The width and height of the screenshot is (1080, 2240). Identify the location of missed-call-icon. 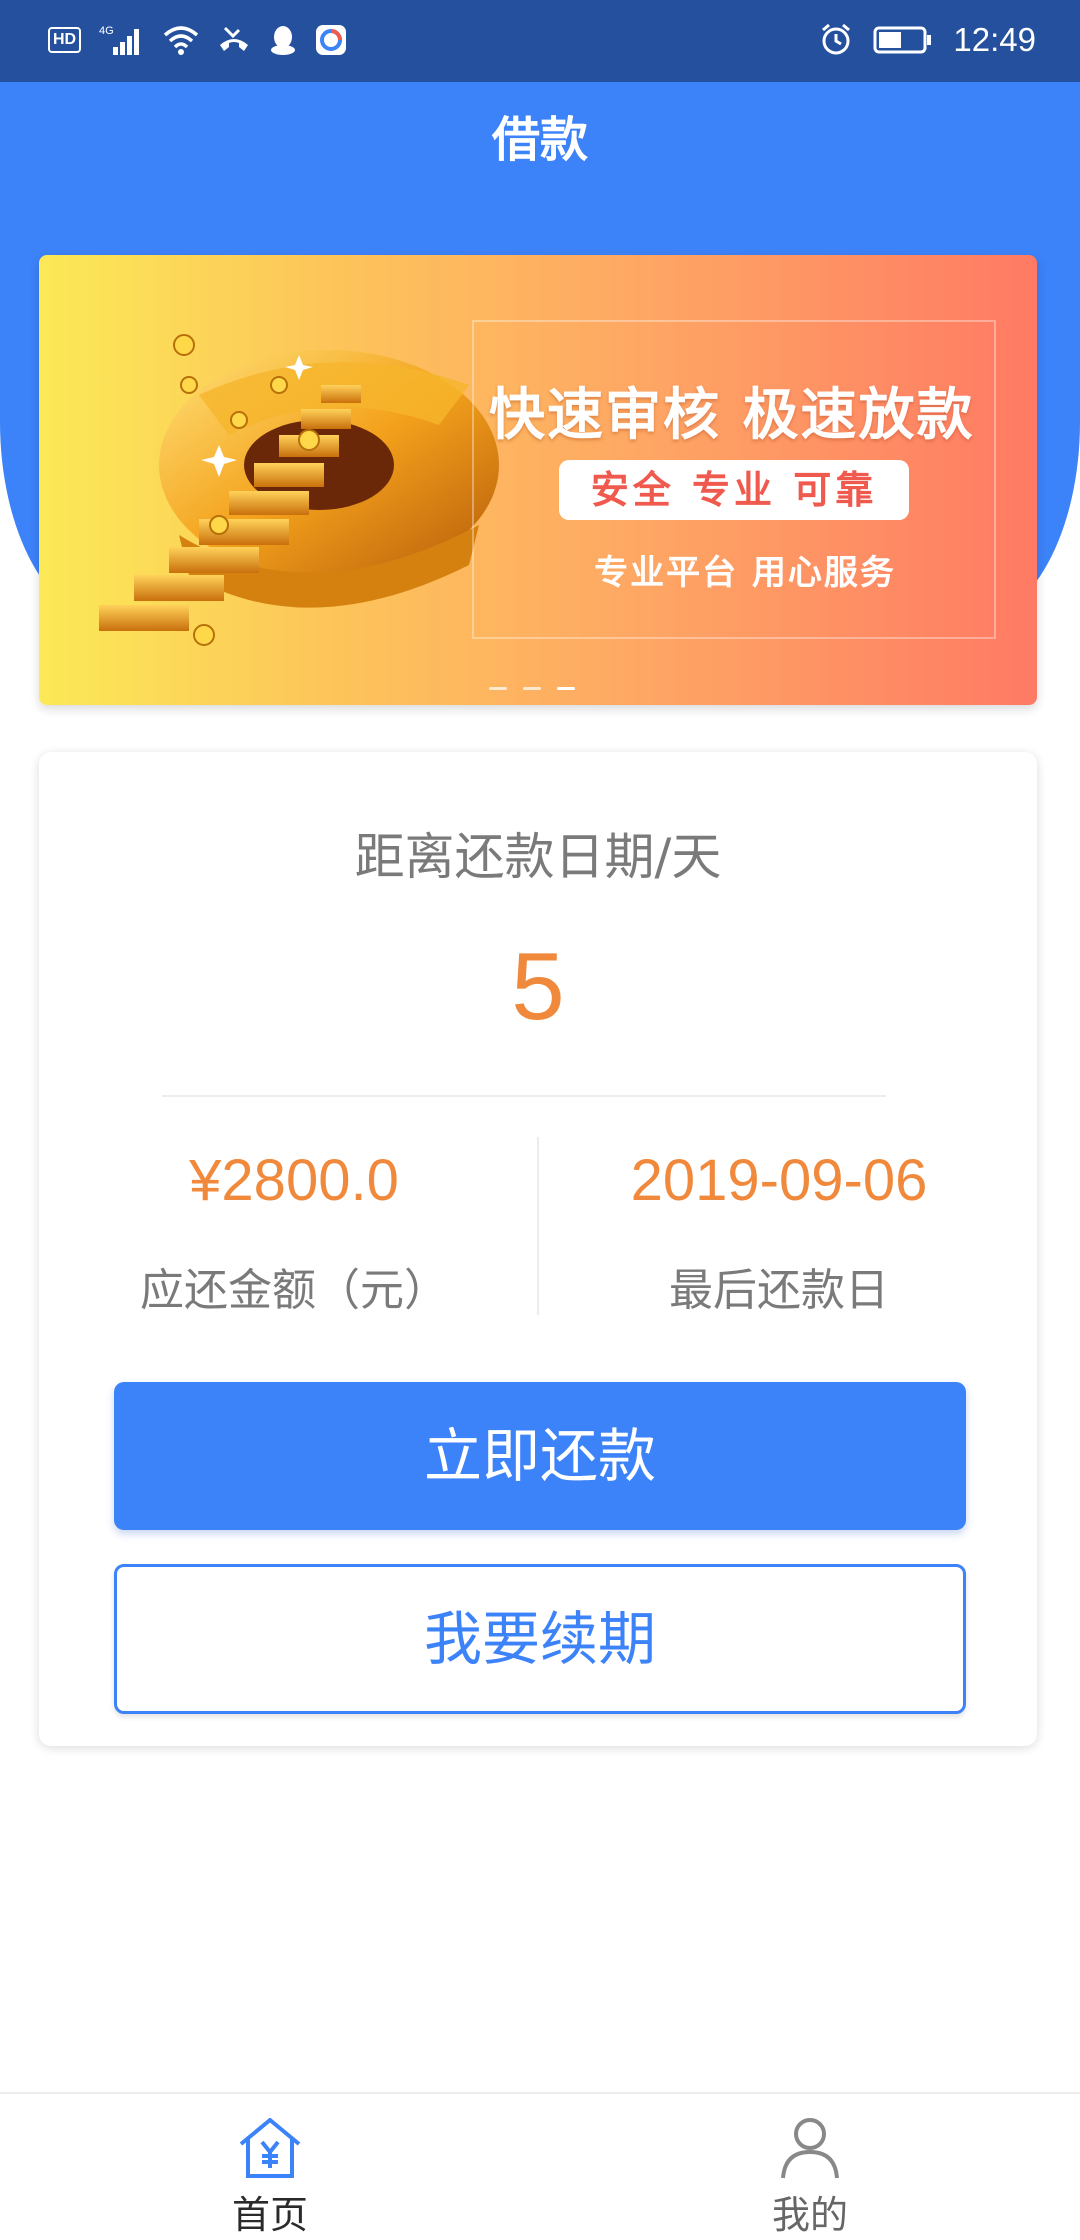
(234, 40).